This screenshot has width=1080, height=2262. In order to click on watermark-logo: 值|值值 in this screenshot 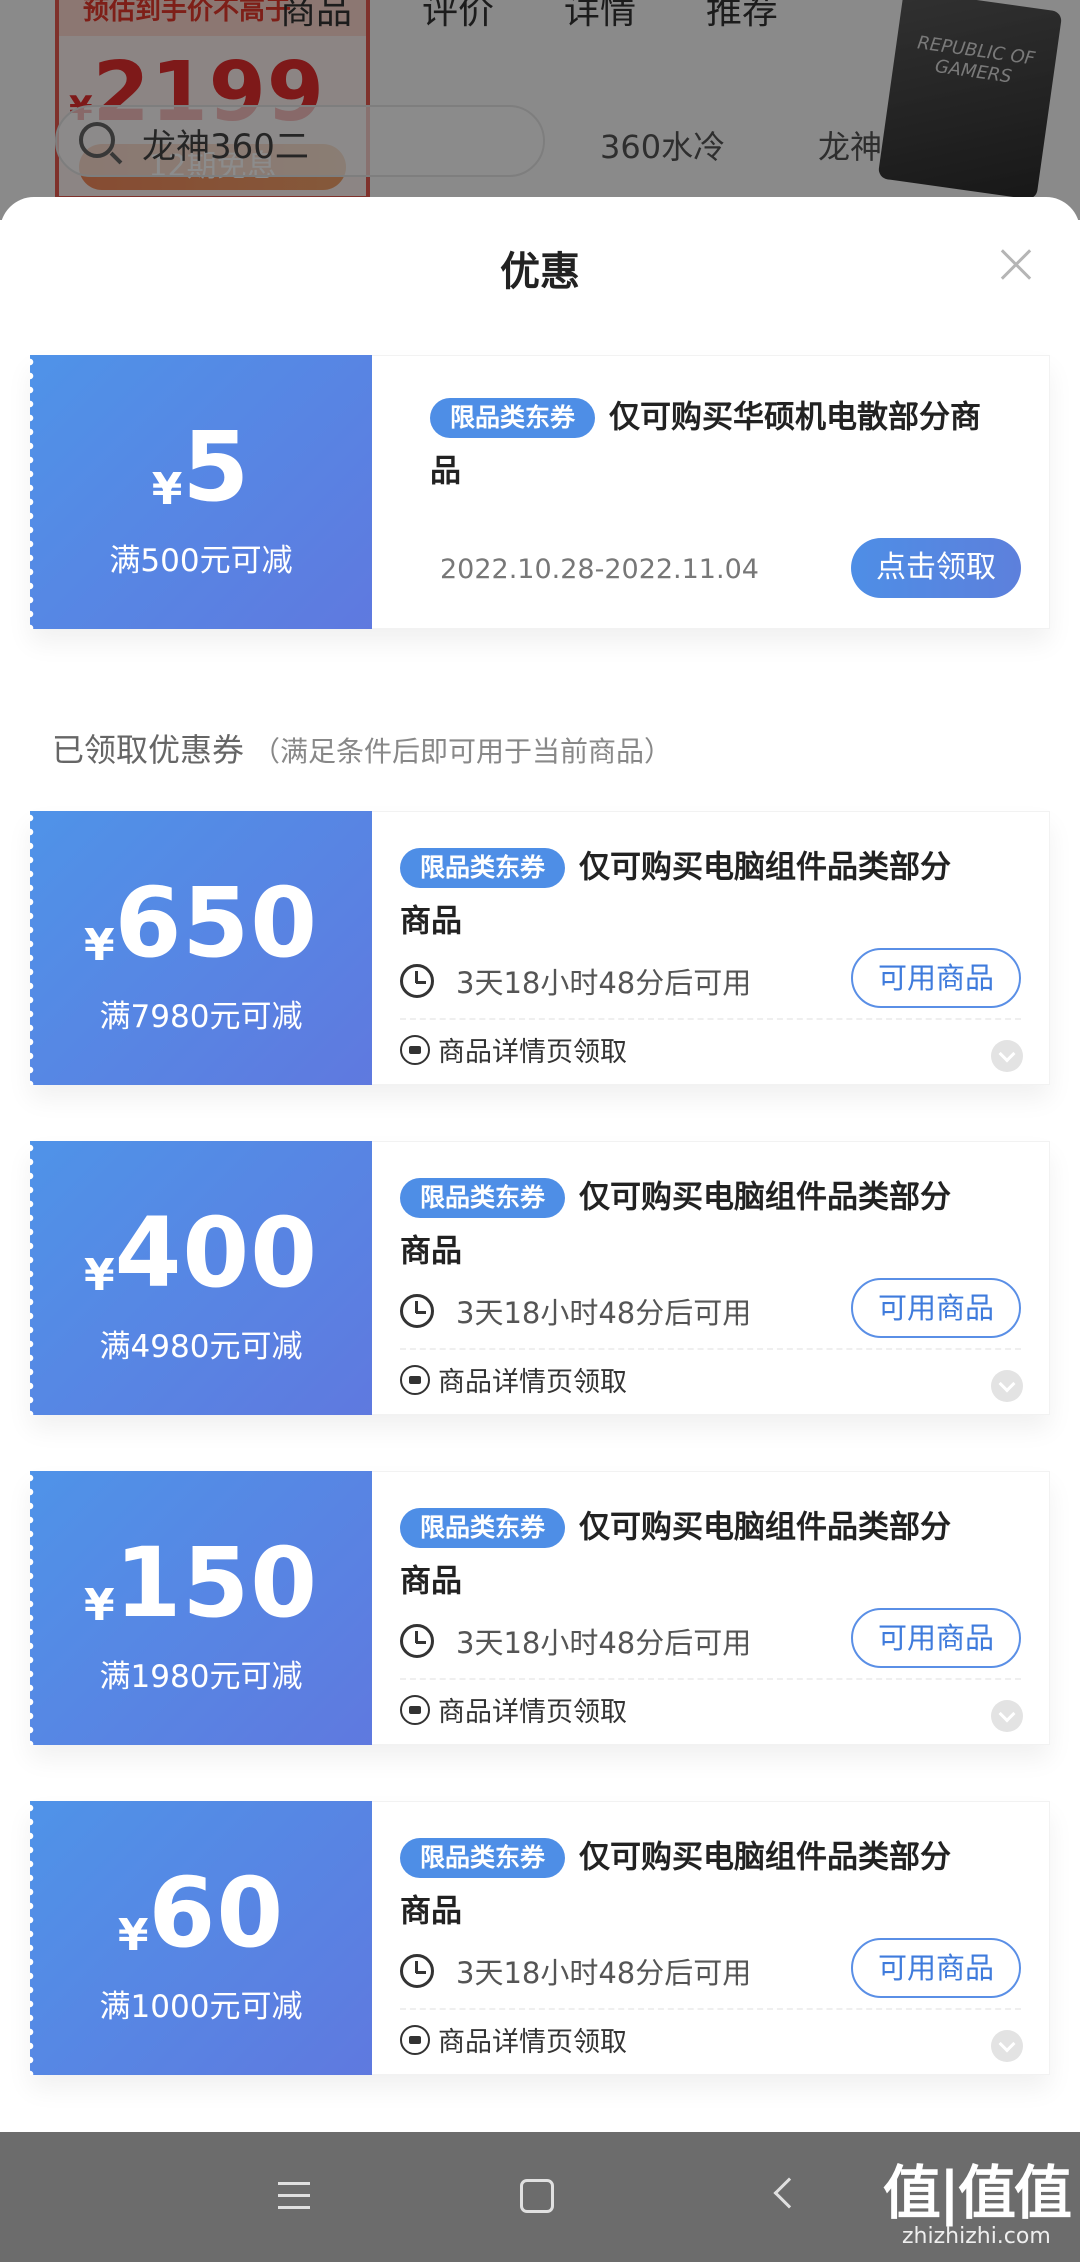, I will do `click(977, 2193)`.